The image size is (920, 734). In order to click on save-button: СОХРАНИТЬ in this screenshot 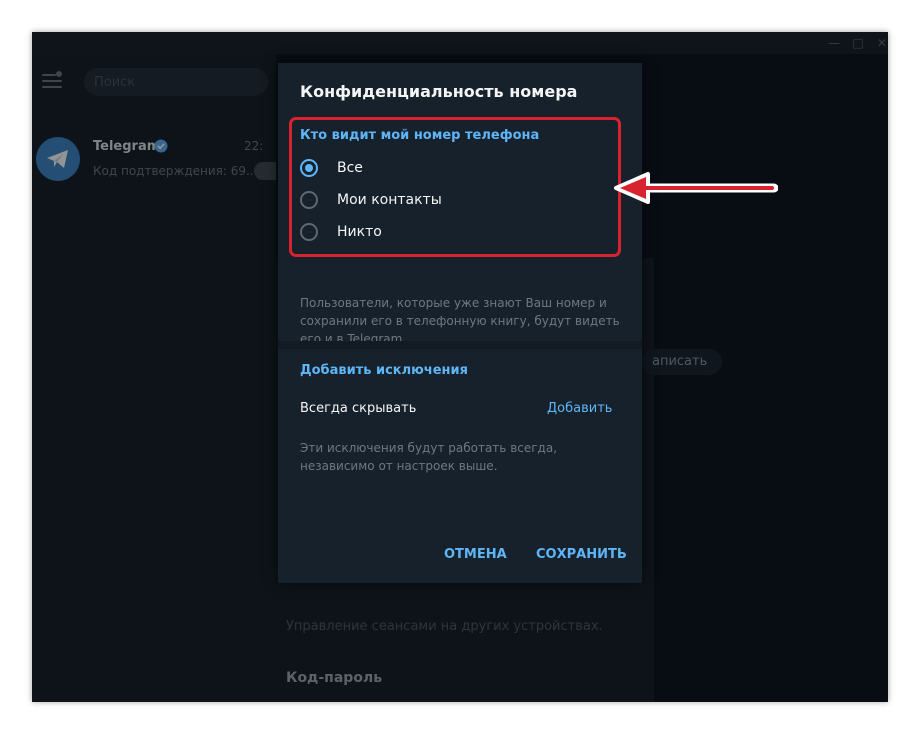, I will do `click(581, 554)`.